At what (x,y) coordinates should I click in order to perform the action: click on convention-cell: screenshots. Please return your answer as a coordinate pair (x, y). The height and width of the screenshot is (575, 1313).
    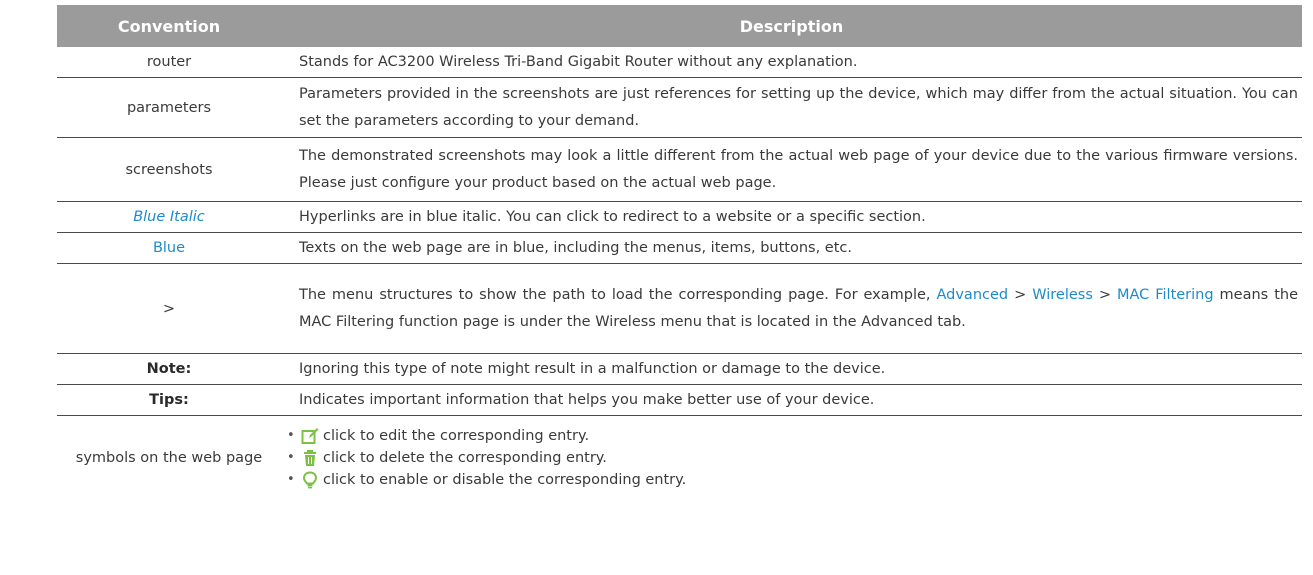
    Looking at the image, I should click on (169, 169).